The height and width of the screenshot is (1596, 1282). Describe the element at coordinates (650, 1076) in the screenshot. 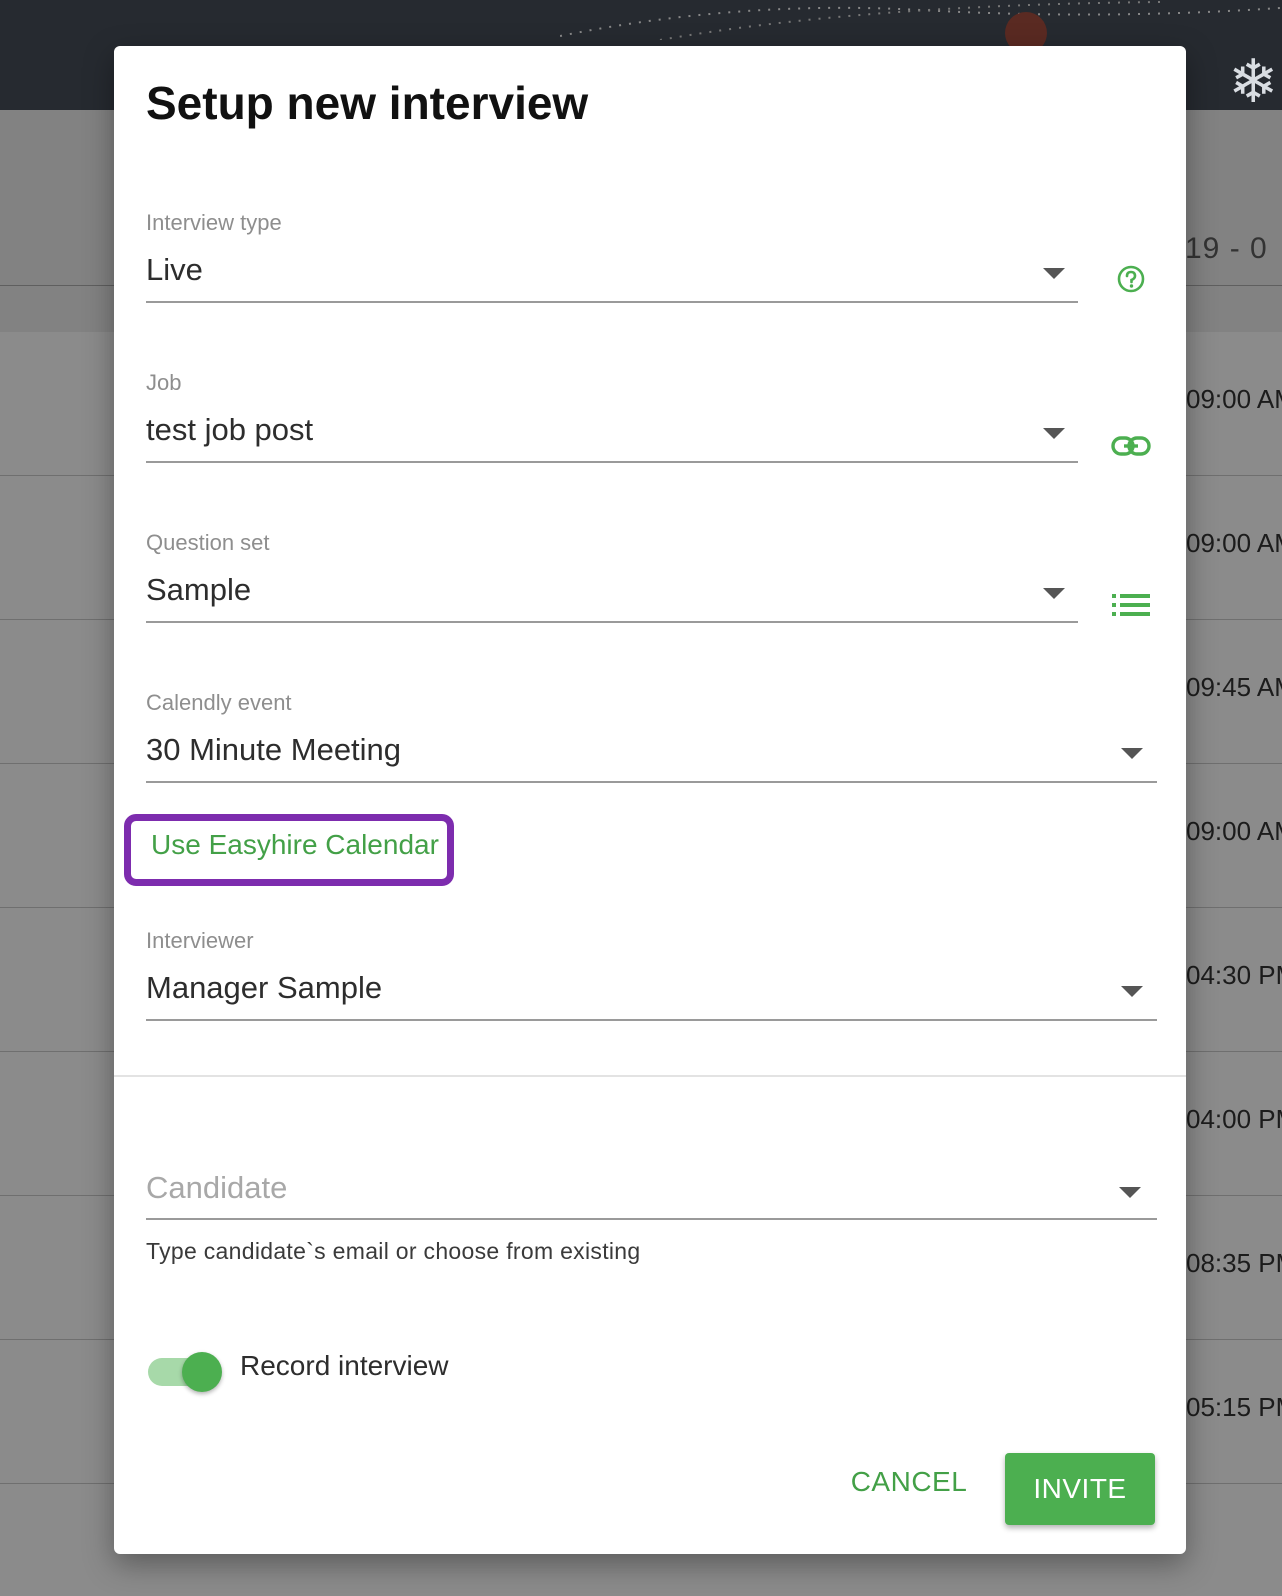

I see `section-divider` at that location.